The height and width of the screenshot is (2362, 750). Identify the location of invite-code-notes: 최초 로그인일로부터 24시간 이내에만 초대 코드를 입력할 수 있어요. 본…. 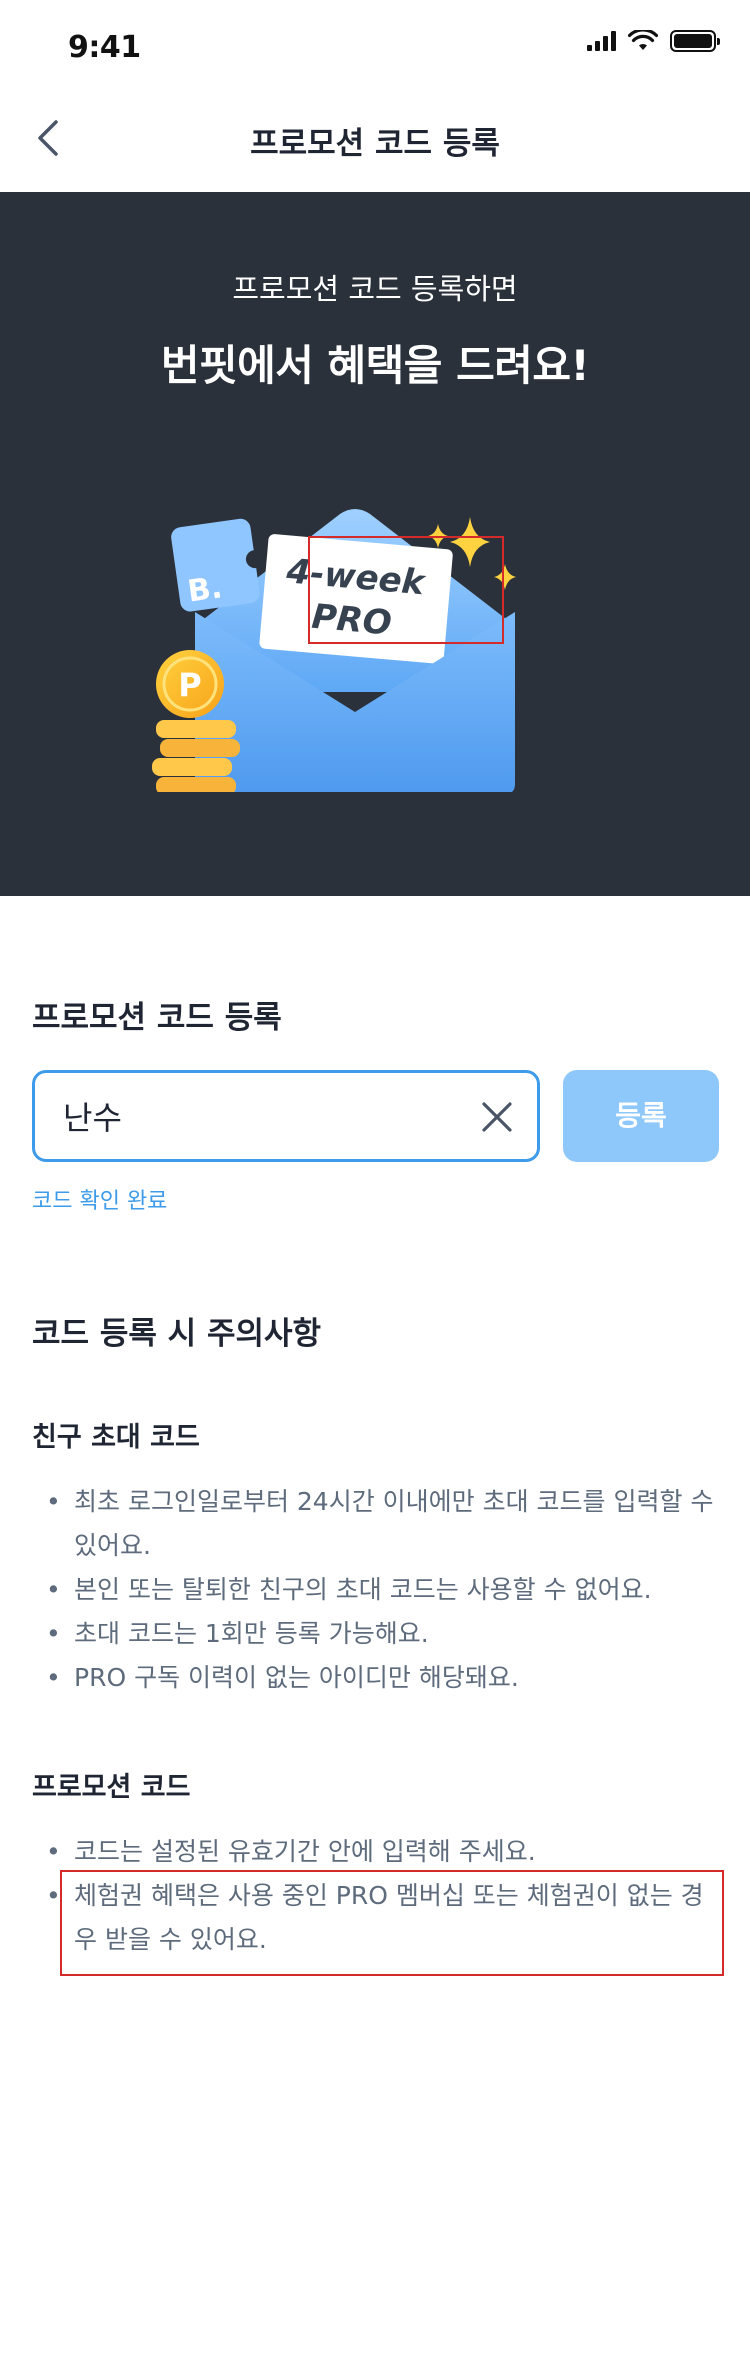
(382, 1590).